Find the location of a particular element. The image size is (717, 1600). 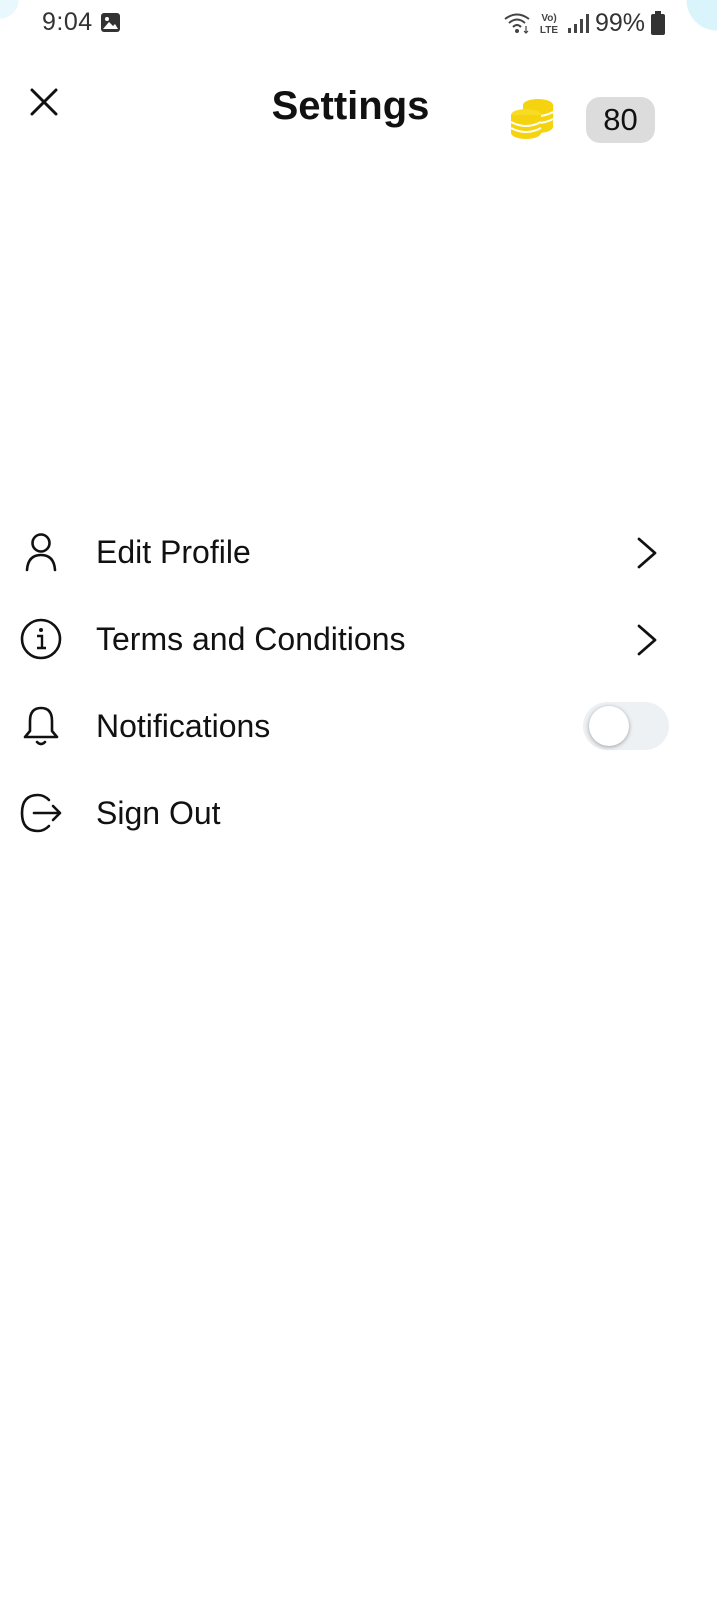

menu-item-label: Terms and Conditions is located at coordinates (251, 639).